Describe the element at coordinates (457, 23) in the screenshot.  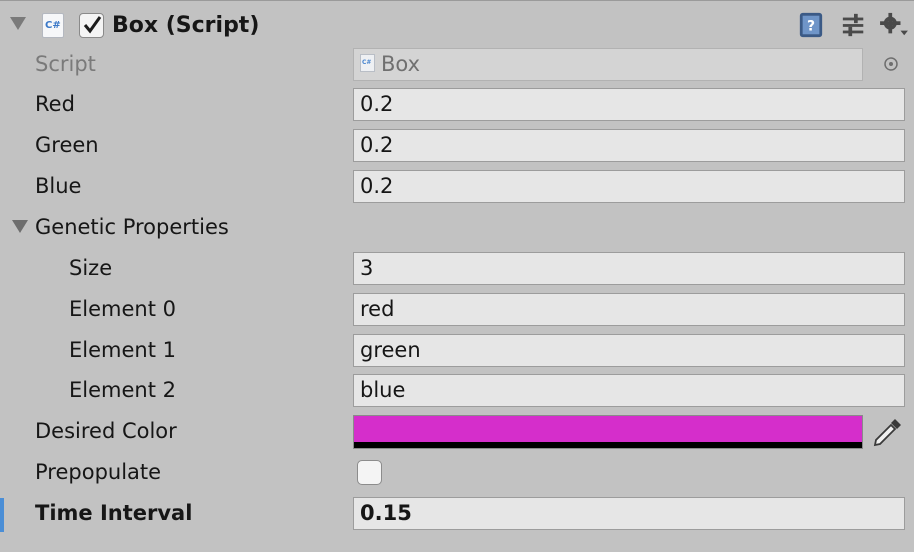
I see `component-header: C# Box (Script) ?` at that location.